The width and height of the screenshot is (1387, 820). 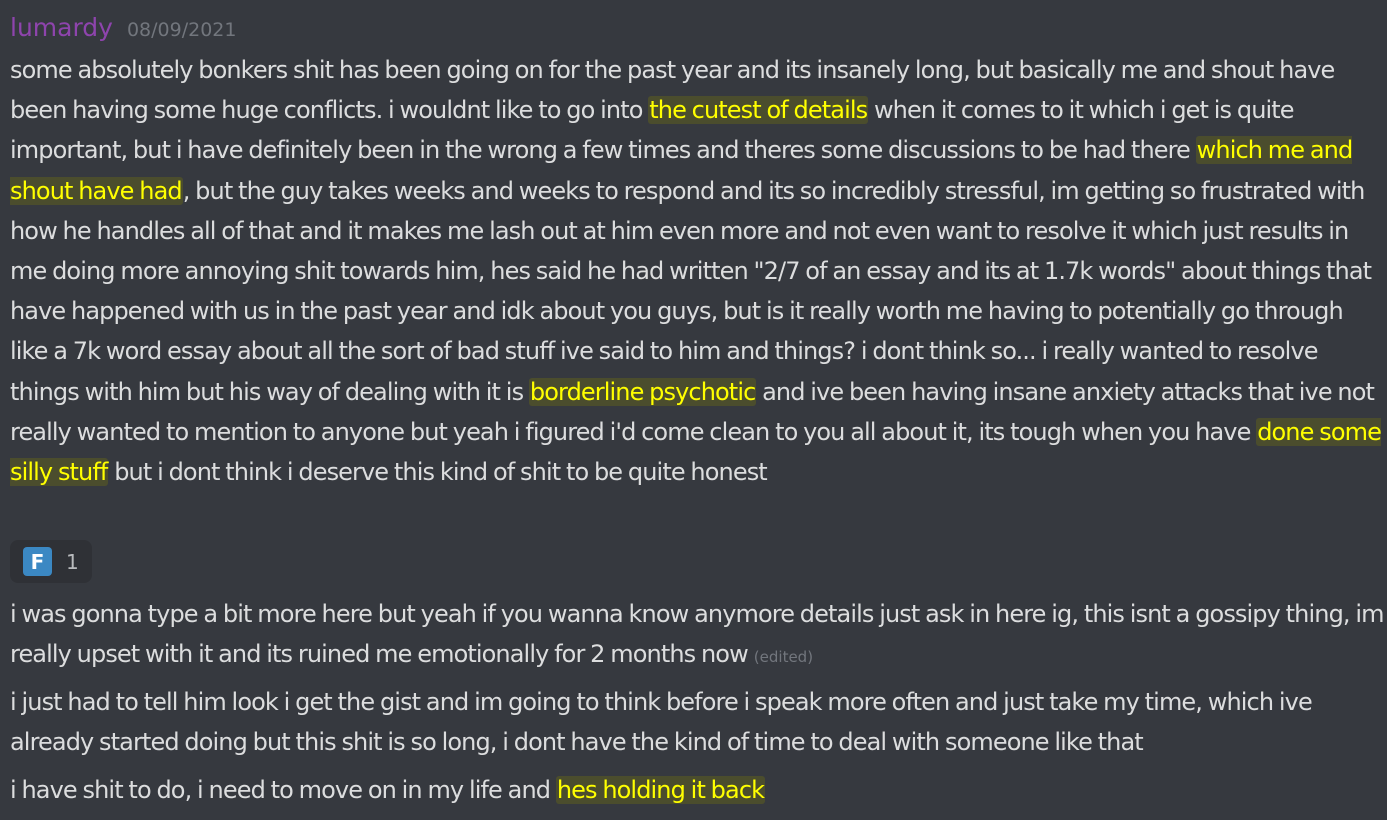 What do you see at coordinates (72, 561) in the screenshot?
I see `reaction-count: 1` at bounding box center [72, 561].